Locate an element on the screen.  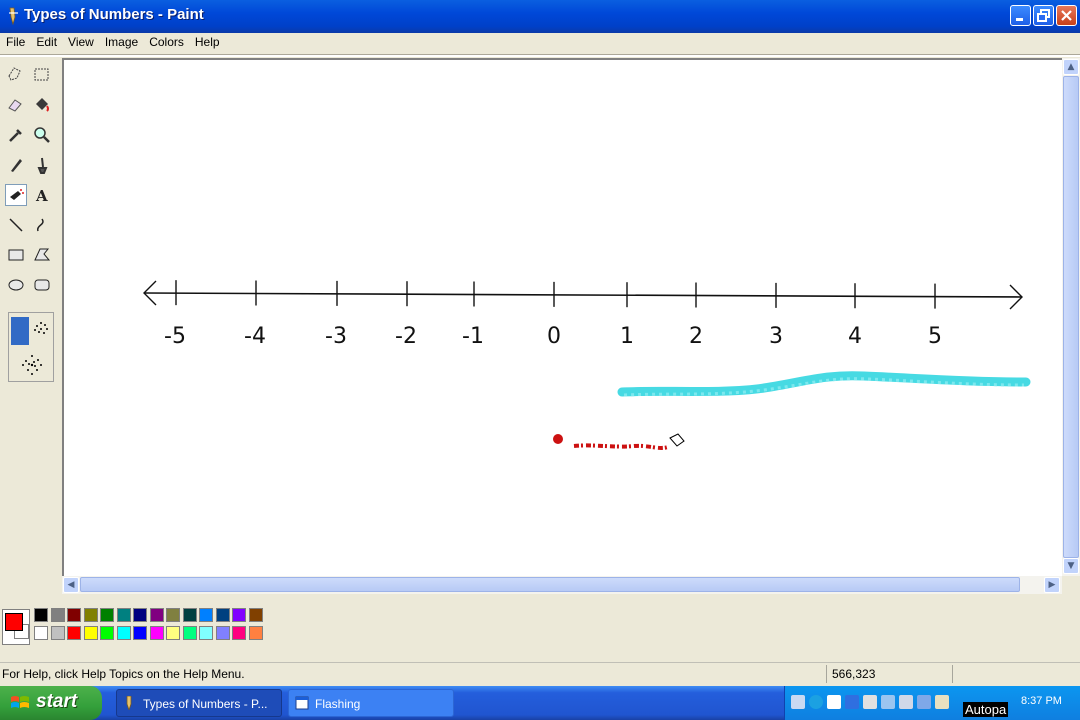
pen-tool-icon is located at coordinates (798, 702).